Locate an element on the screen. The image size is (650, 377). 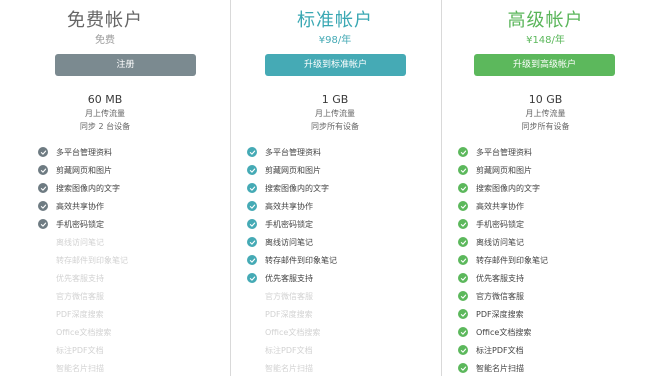
feature-label: 标注PDF文档 is located at coordinates (289, 350).